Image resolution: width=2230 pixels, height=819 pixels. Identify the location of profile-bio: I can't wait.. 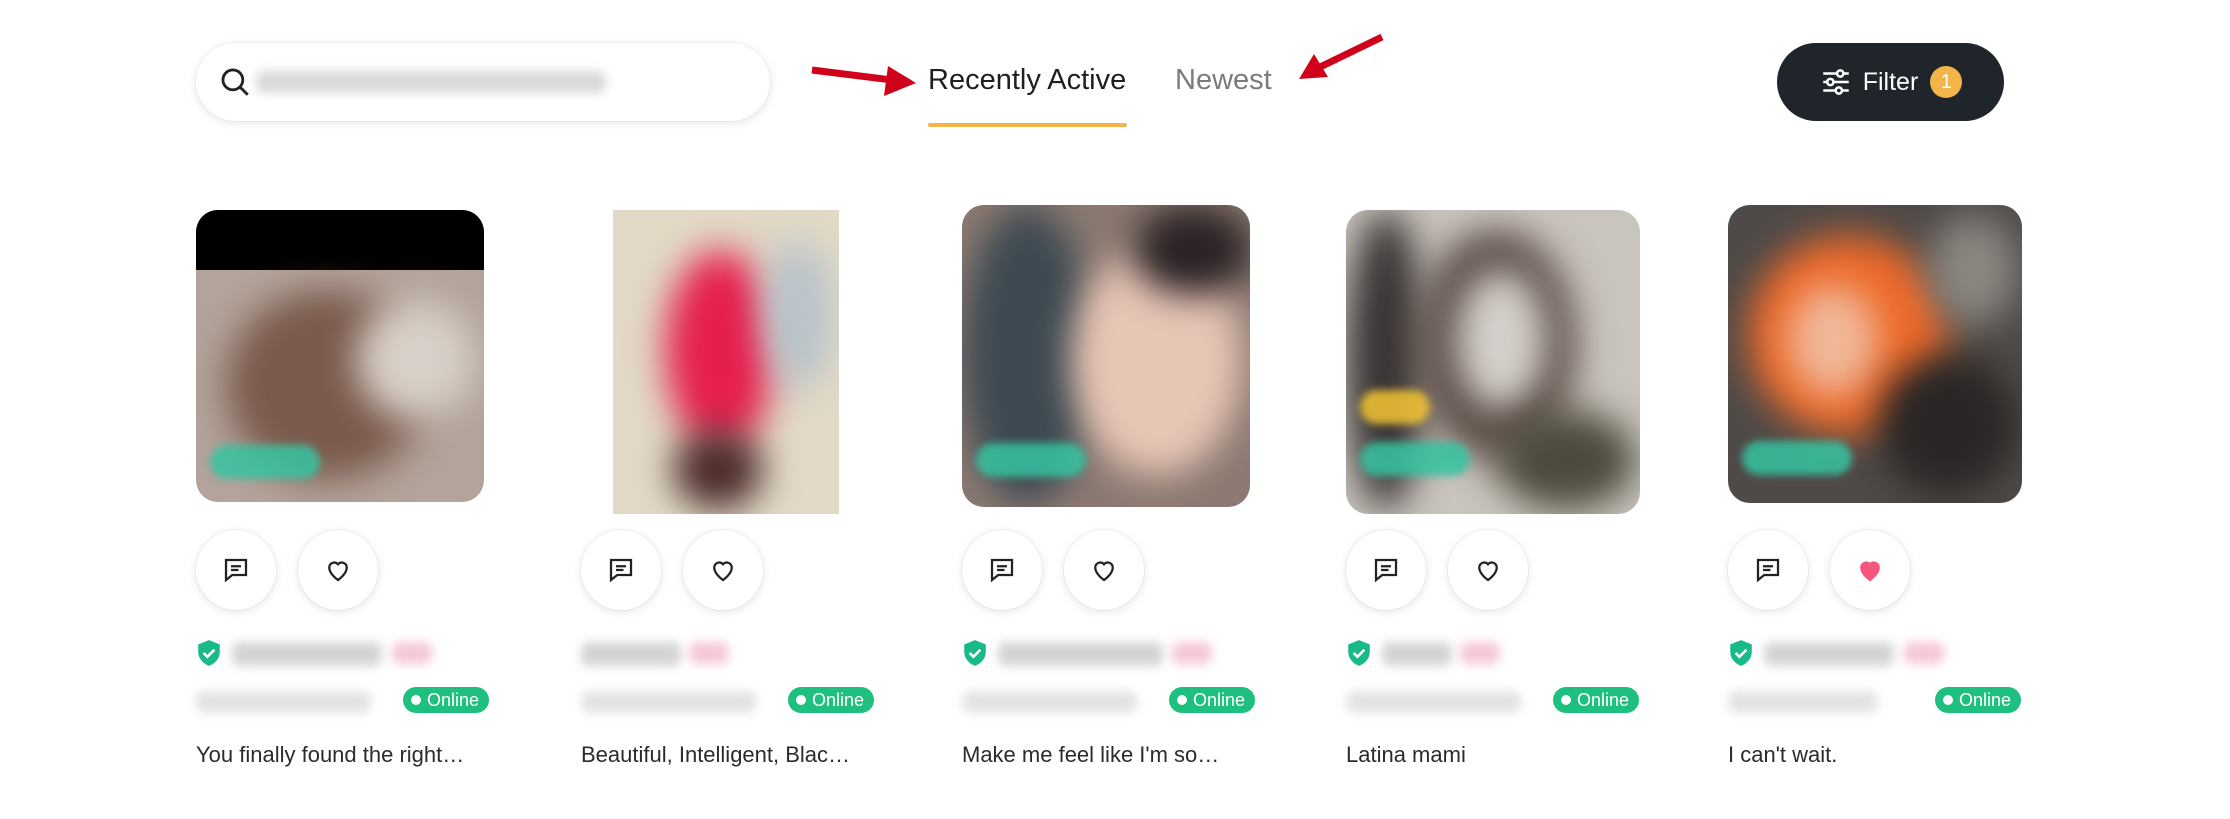
(1783, 754).